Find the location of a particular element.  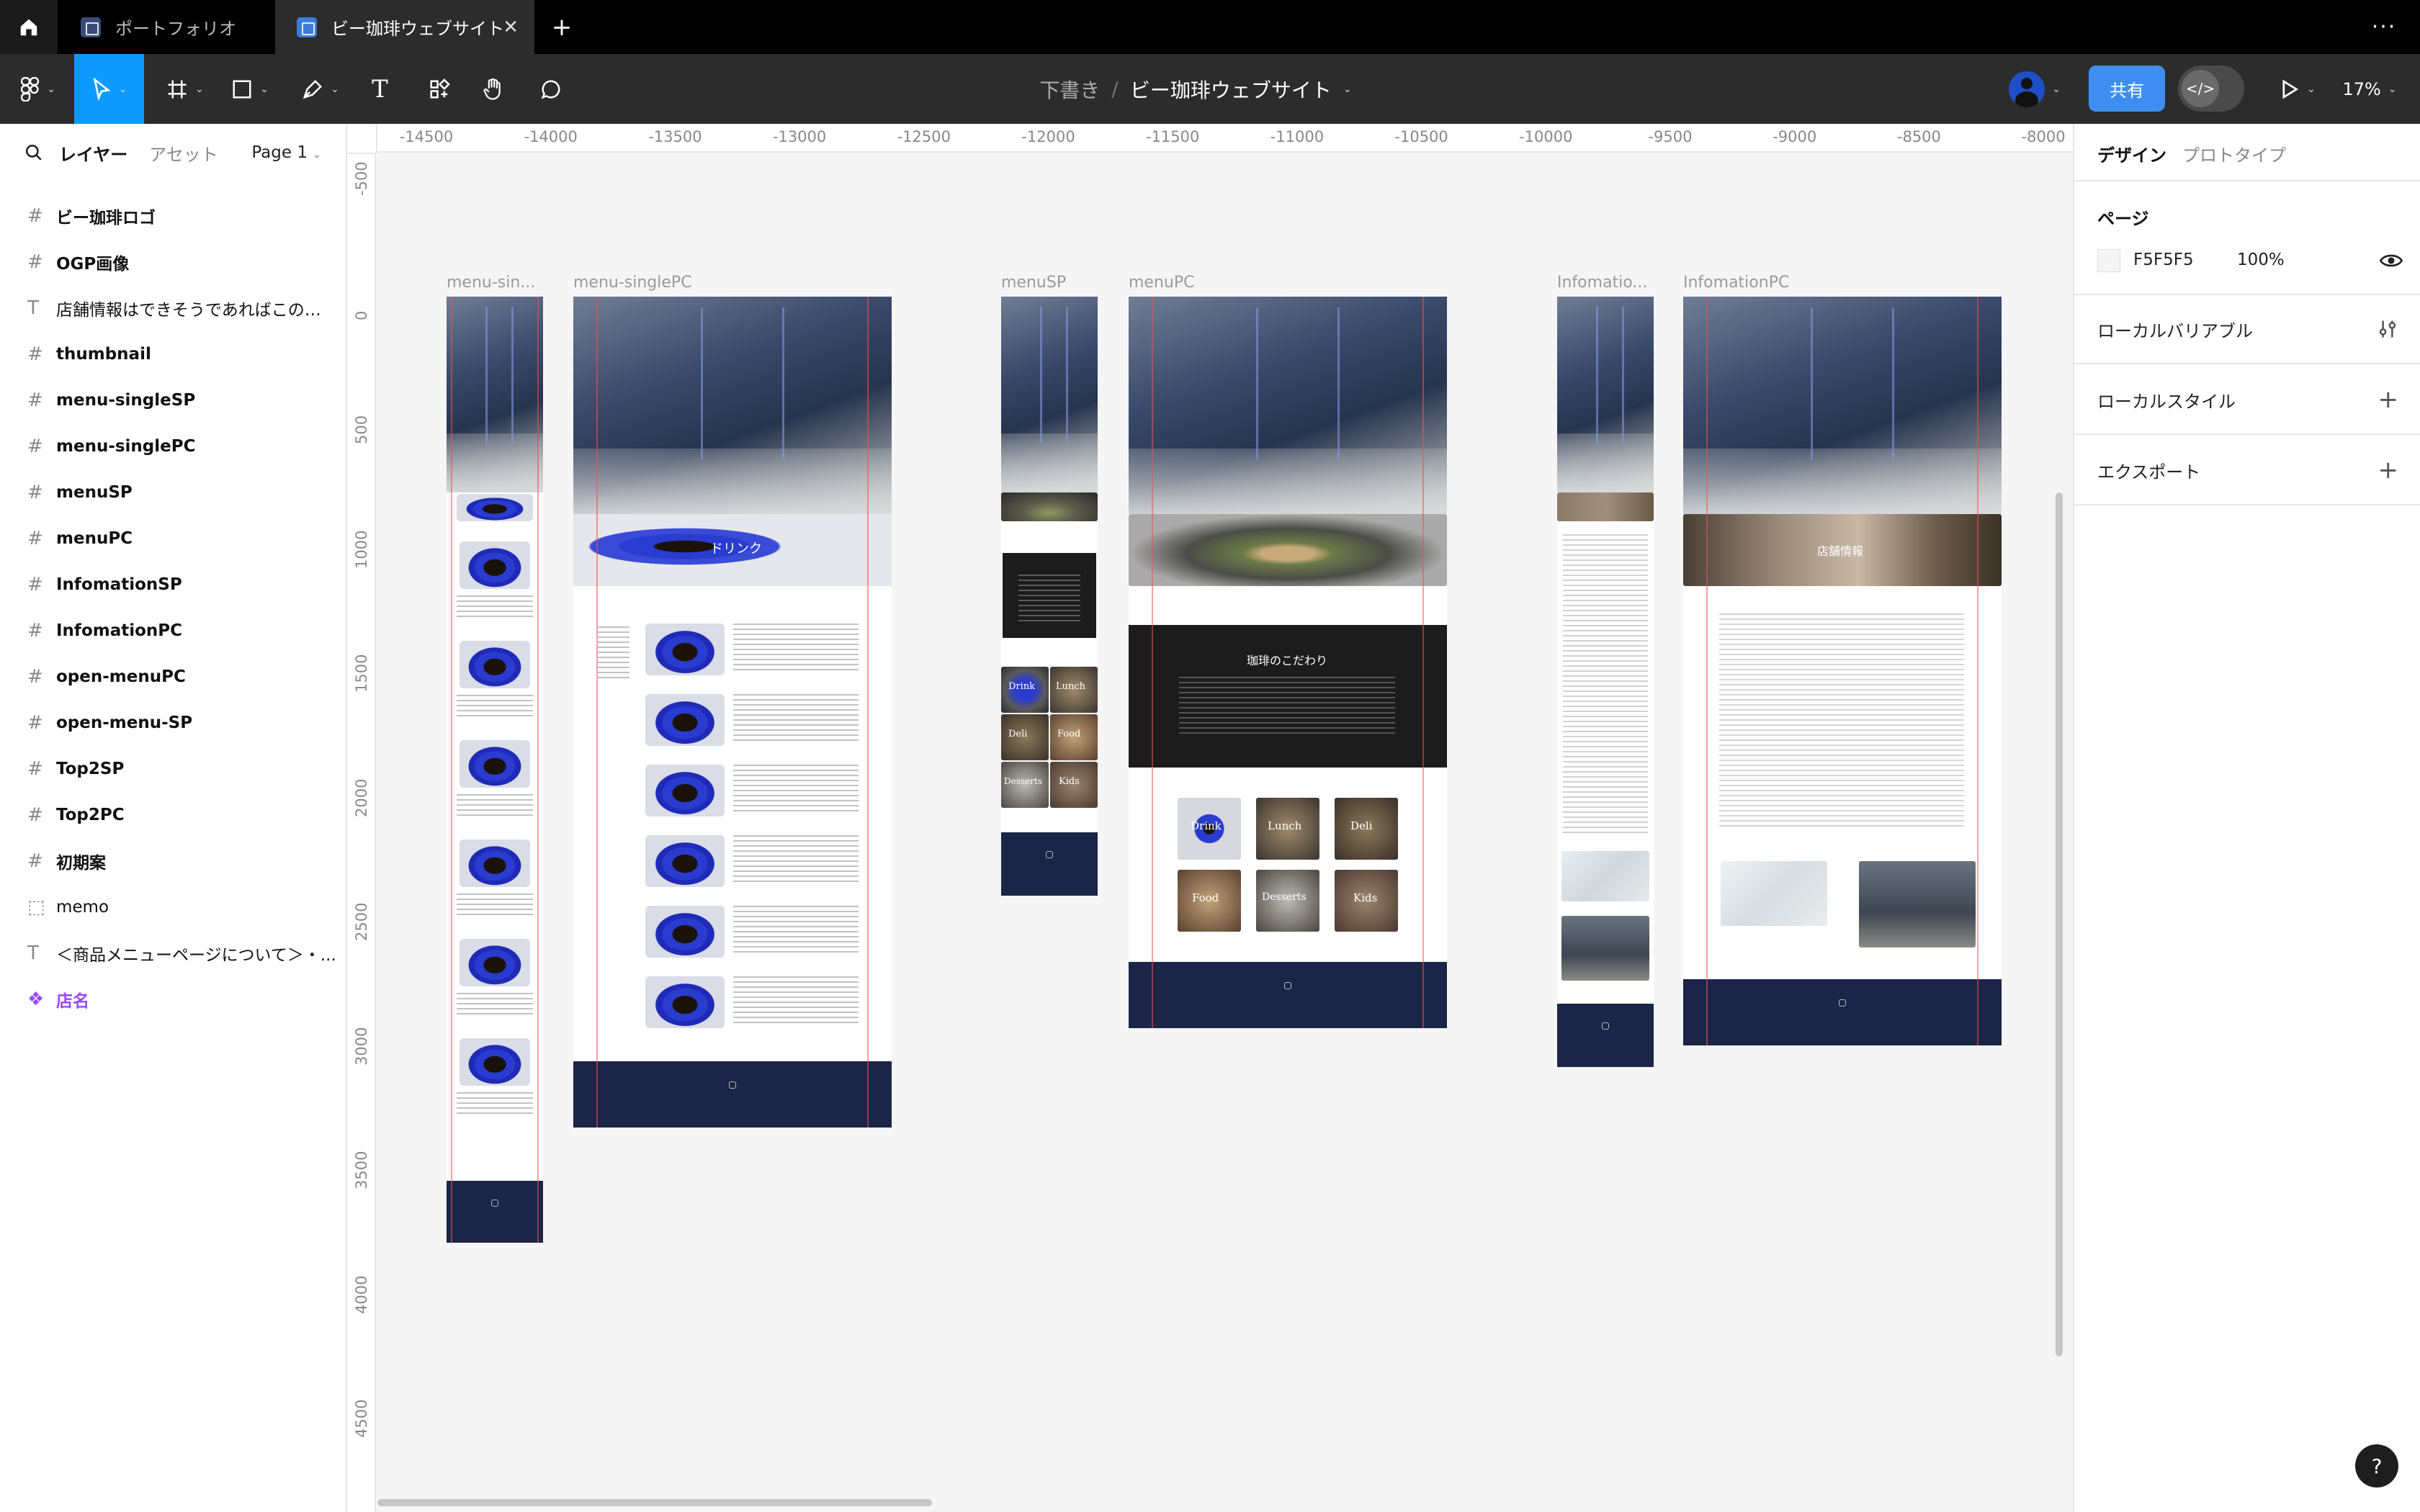

vertical-scrollbar is located at coordinates (2059, 924).